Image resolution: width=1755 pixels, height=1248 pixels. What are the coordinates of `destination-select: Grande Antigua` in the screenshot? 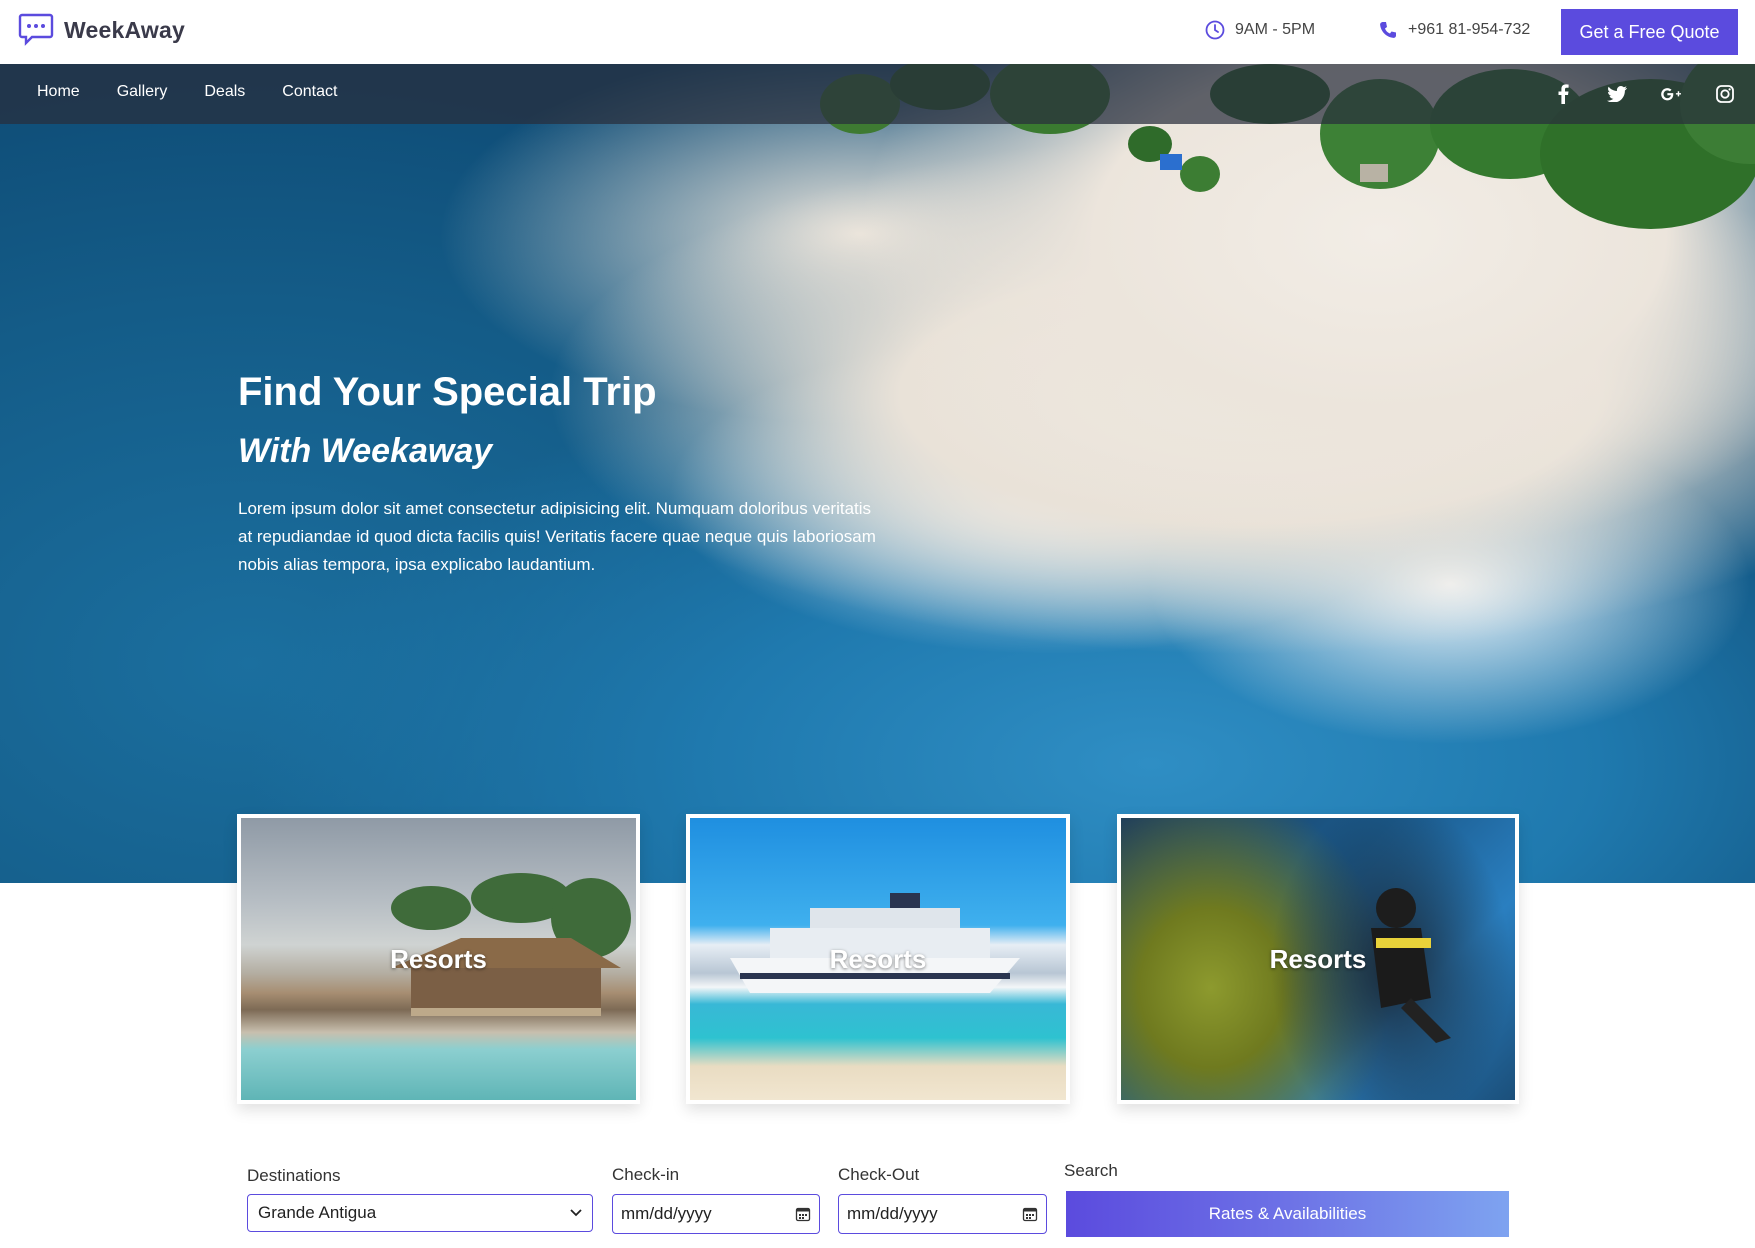 It's located at (420, 1213).